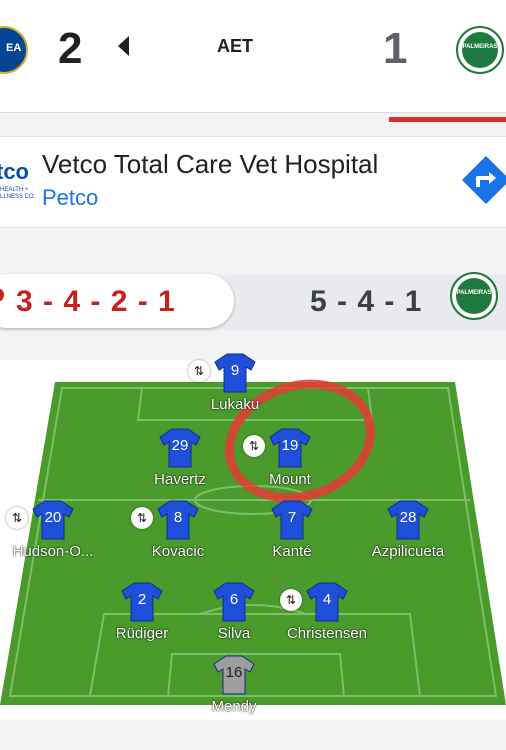  I want to click on home-score: 2, so click(70, 48).